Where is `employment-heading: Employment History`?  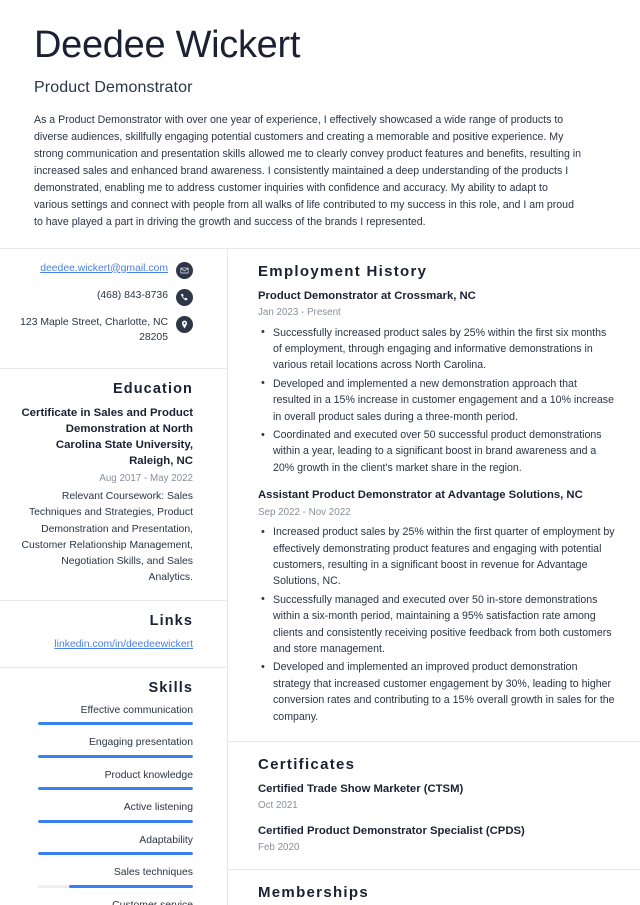
employment-heading: Employment History is located at coordinates (343, 271).